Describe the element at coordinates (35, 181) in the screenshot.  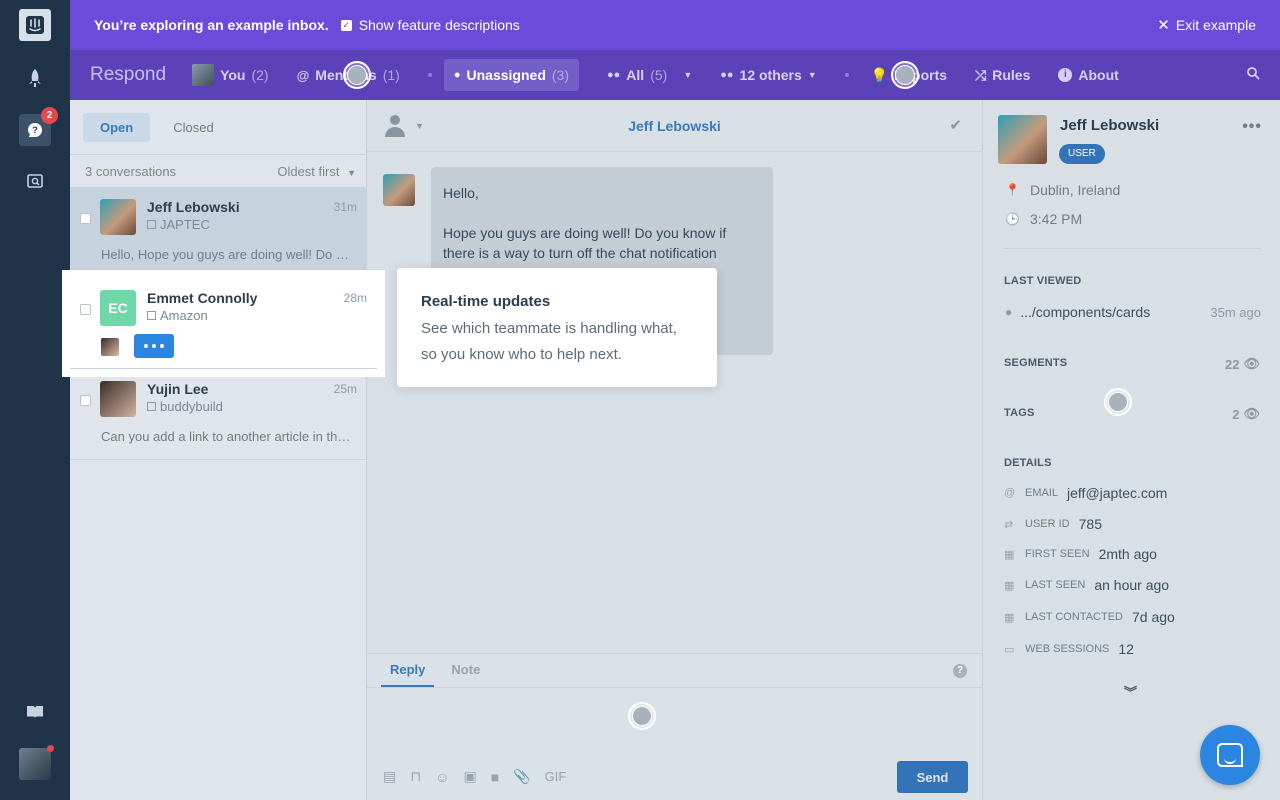
I see `search-book-icon` at that location.